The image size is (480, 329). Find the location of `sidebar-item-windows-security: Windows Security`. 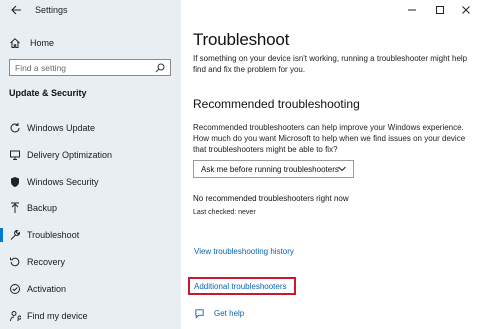

sidebar-item-windows-security: Windows Security is located at coordinates (90, 182).